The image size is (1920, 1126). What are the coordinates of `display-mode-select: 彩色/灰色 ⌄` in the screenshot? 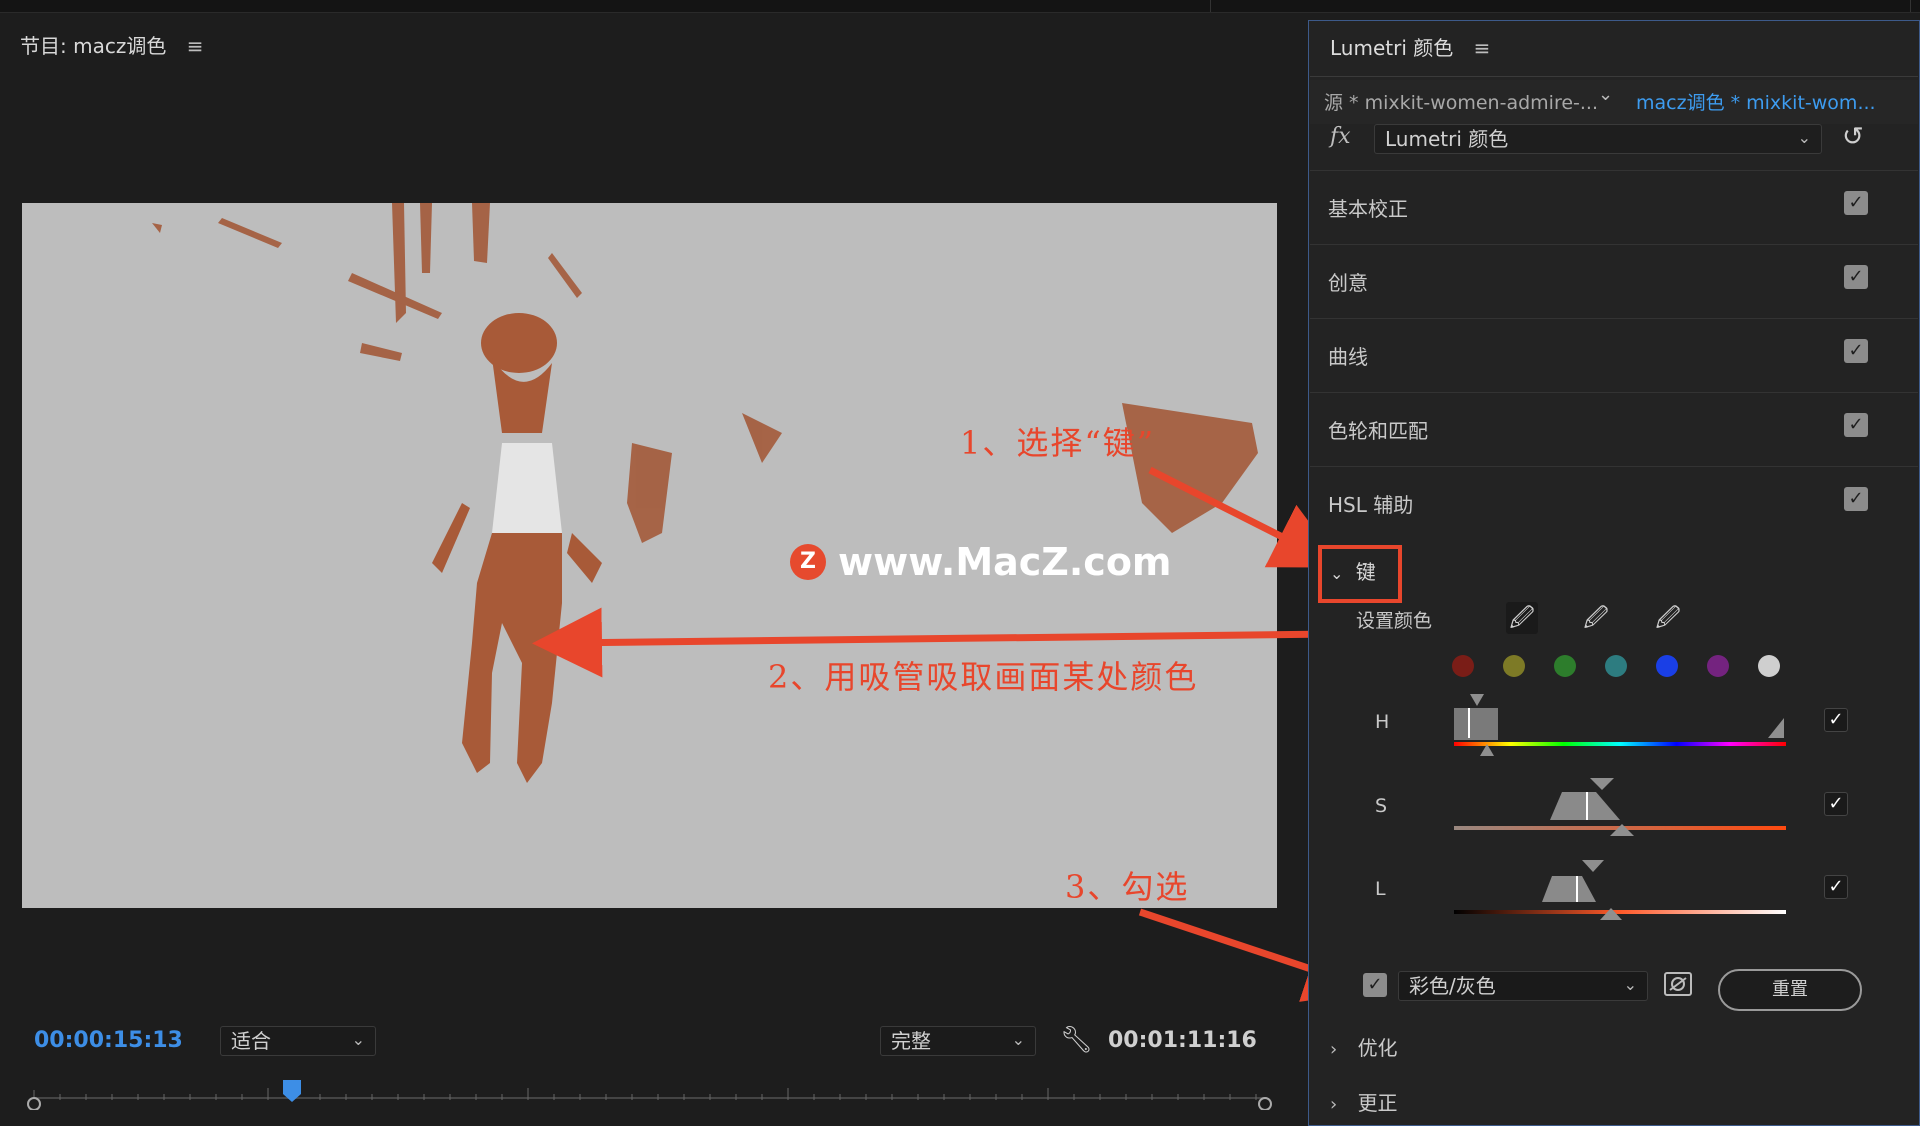 It's located at (1523, 986).